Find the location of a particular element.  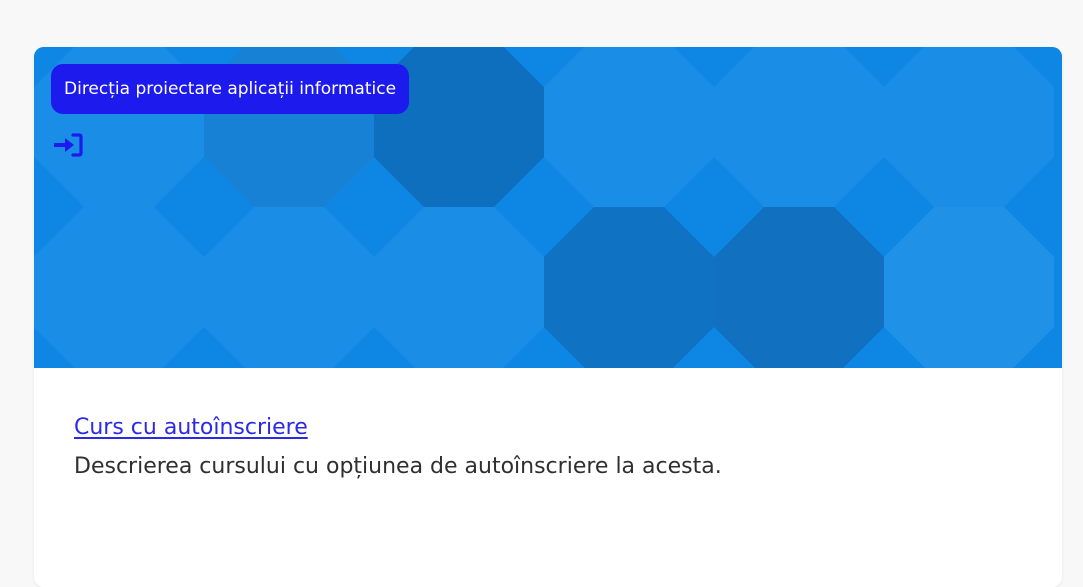

course-title-link: Curs cu autoînscriere is located at coordinates (191, 428).